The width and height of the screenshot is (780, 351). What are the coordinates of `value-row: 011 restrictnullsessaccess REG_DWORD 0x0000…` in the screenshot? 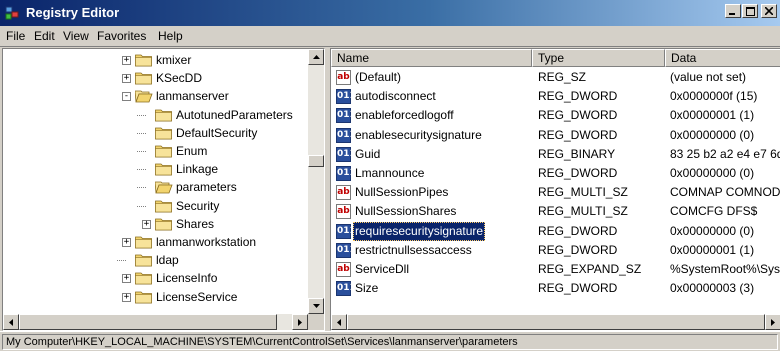 It's located at (555, 250).